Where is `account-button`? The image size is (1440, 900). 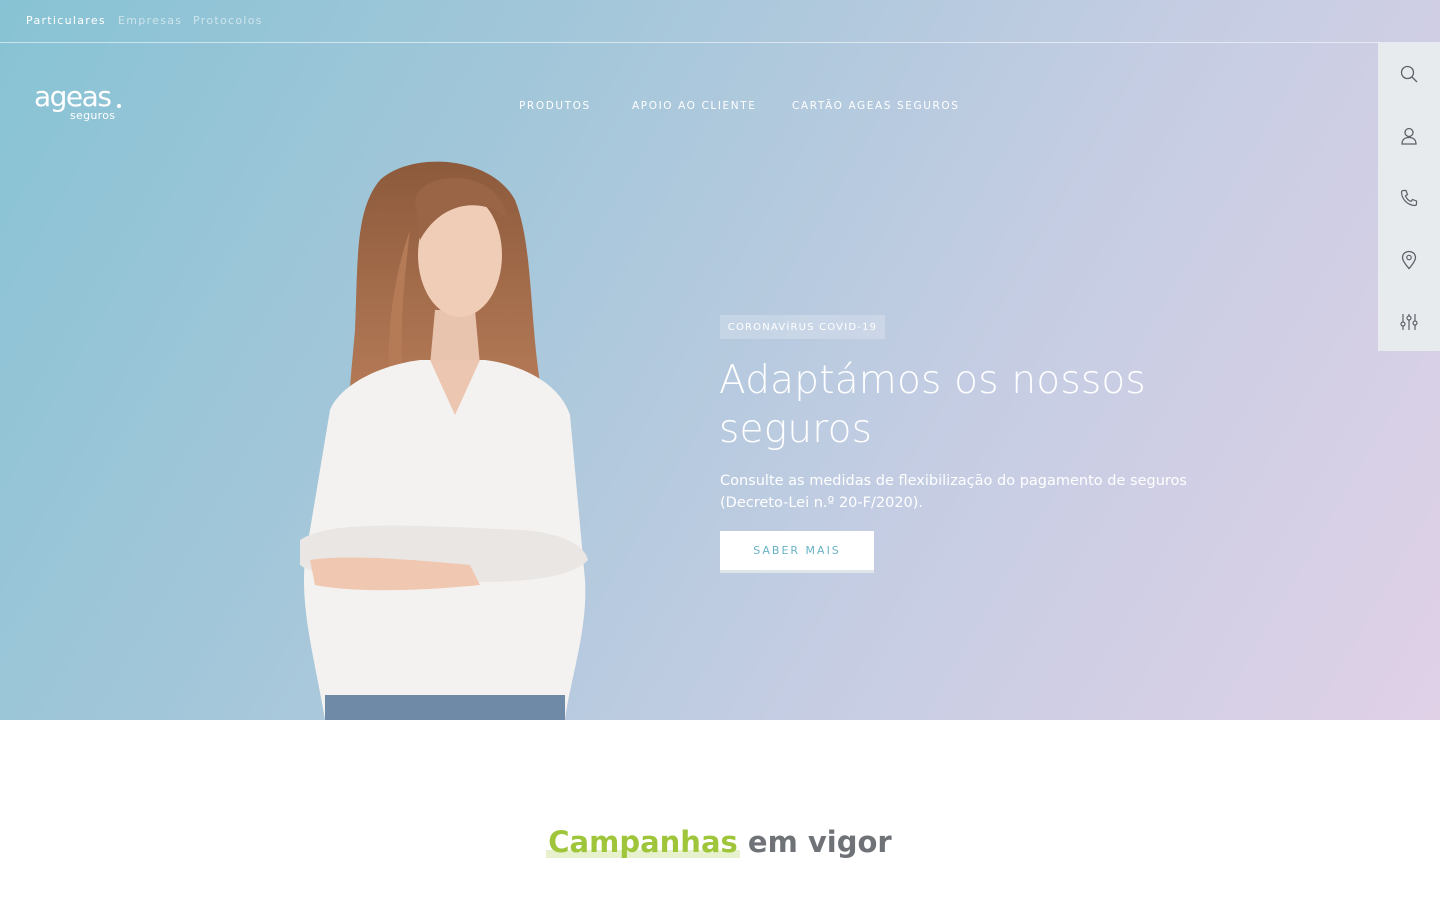
account-button is located at coordinates (1409, 136).